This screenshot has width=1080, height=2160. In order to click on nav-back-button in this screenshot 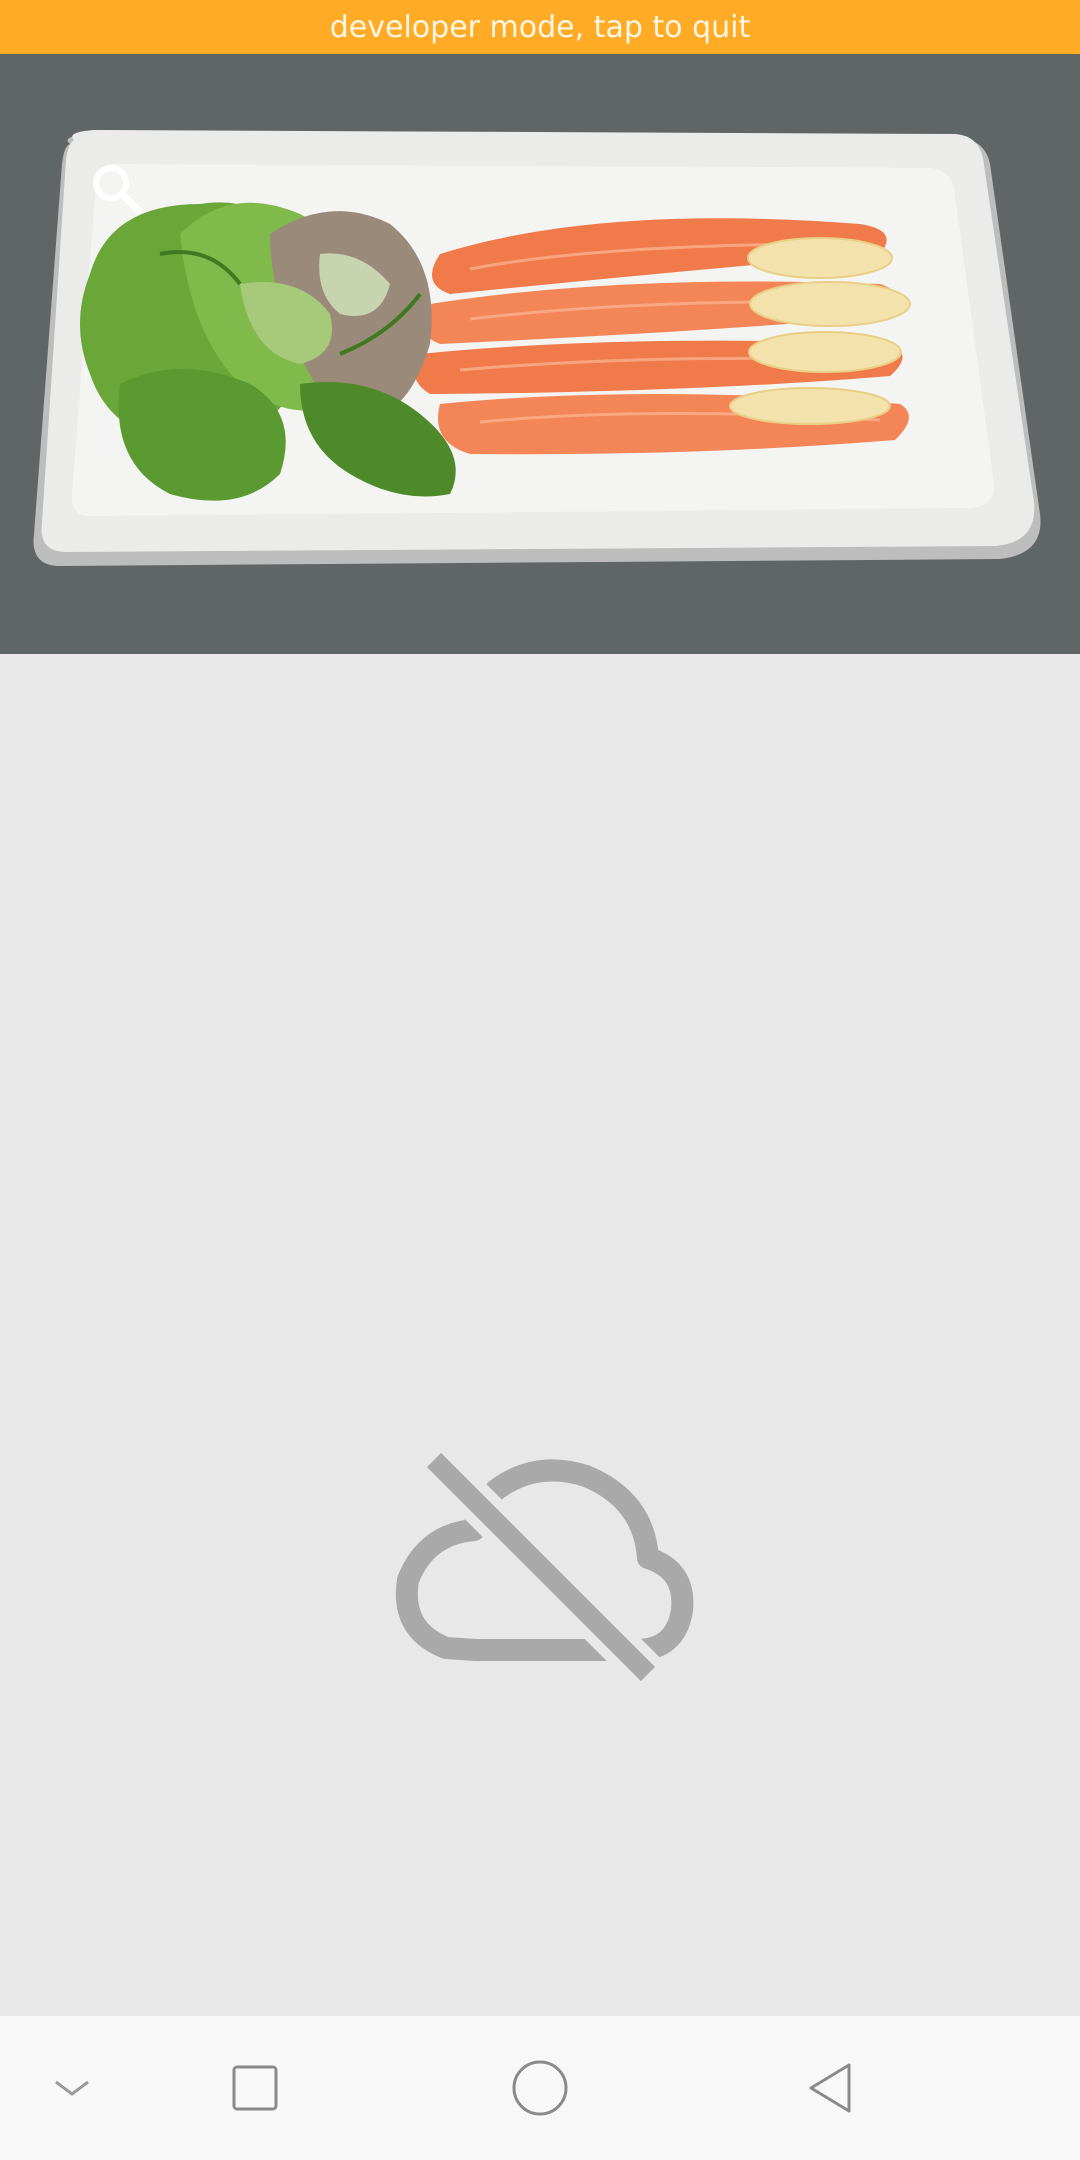, I will do `click(830, 2088)`.